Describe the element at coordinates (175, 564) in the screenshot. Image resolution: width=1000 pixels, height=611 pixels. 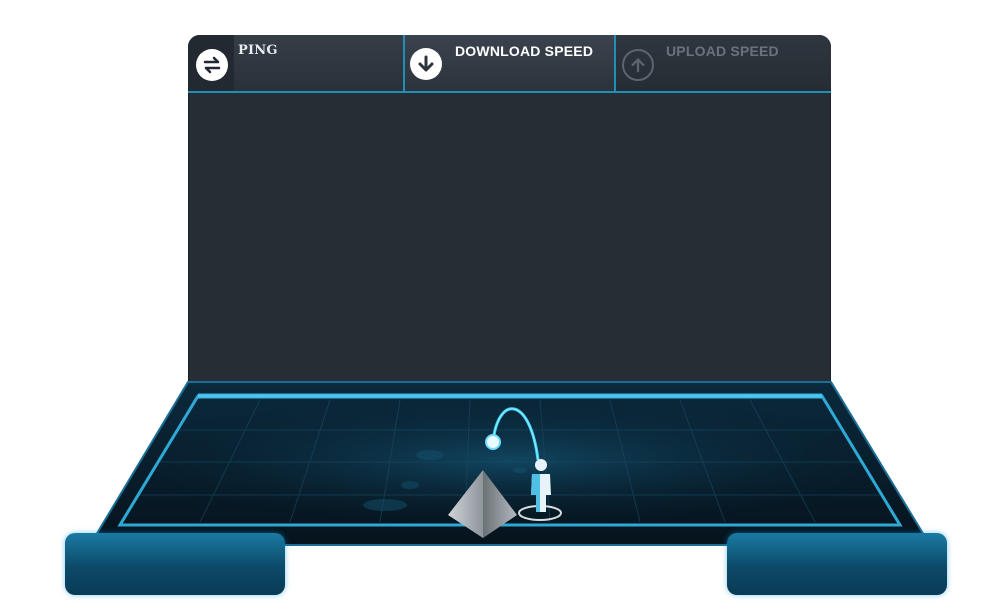
I see `result-block-left` at that location.